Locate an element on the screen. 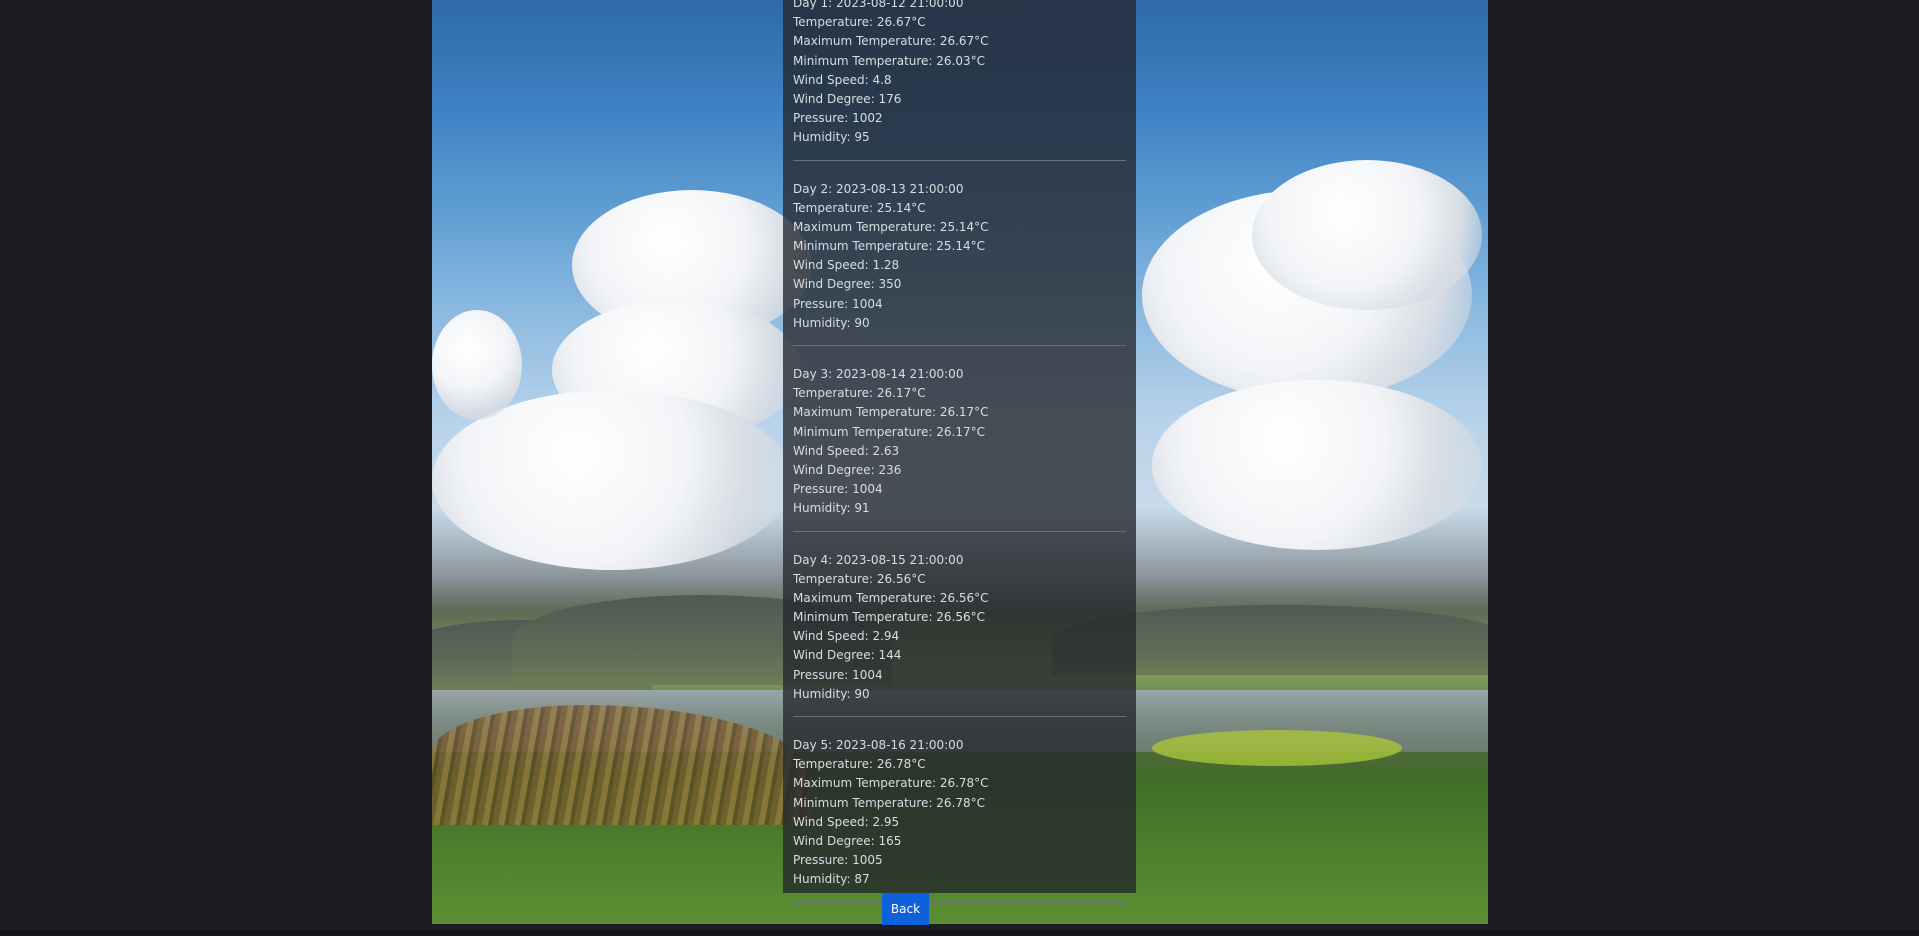 This screenshot has width=1919, height=936. max-temperature-value: Maximum Temperature: 26.67°C is located at coordinates (891, 41).